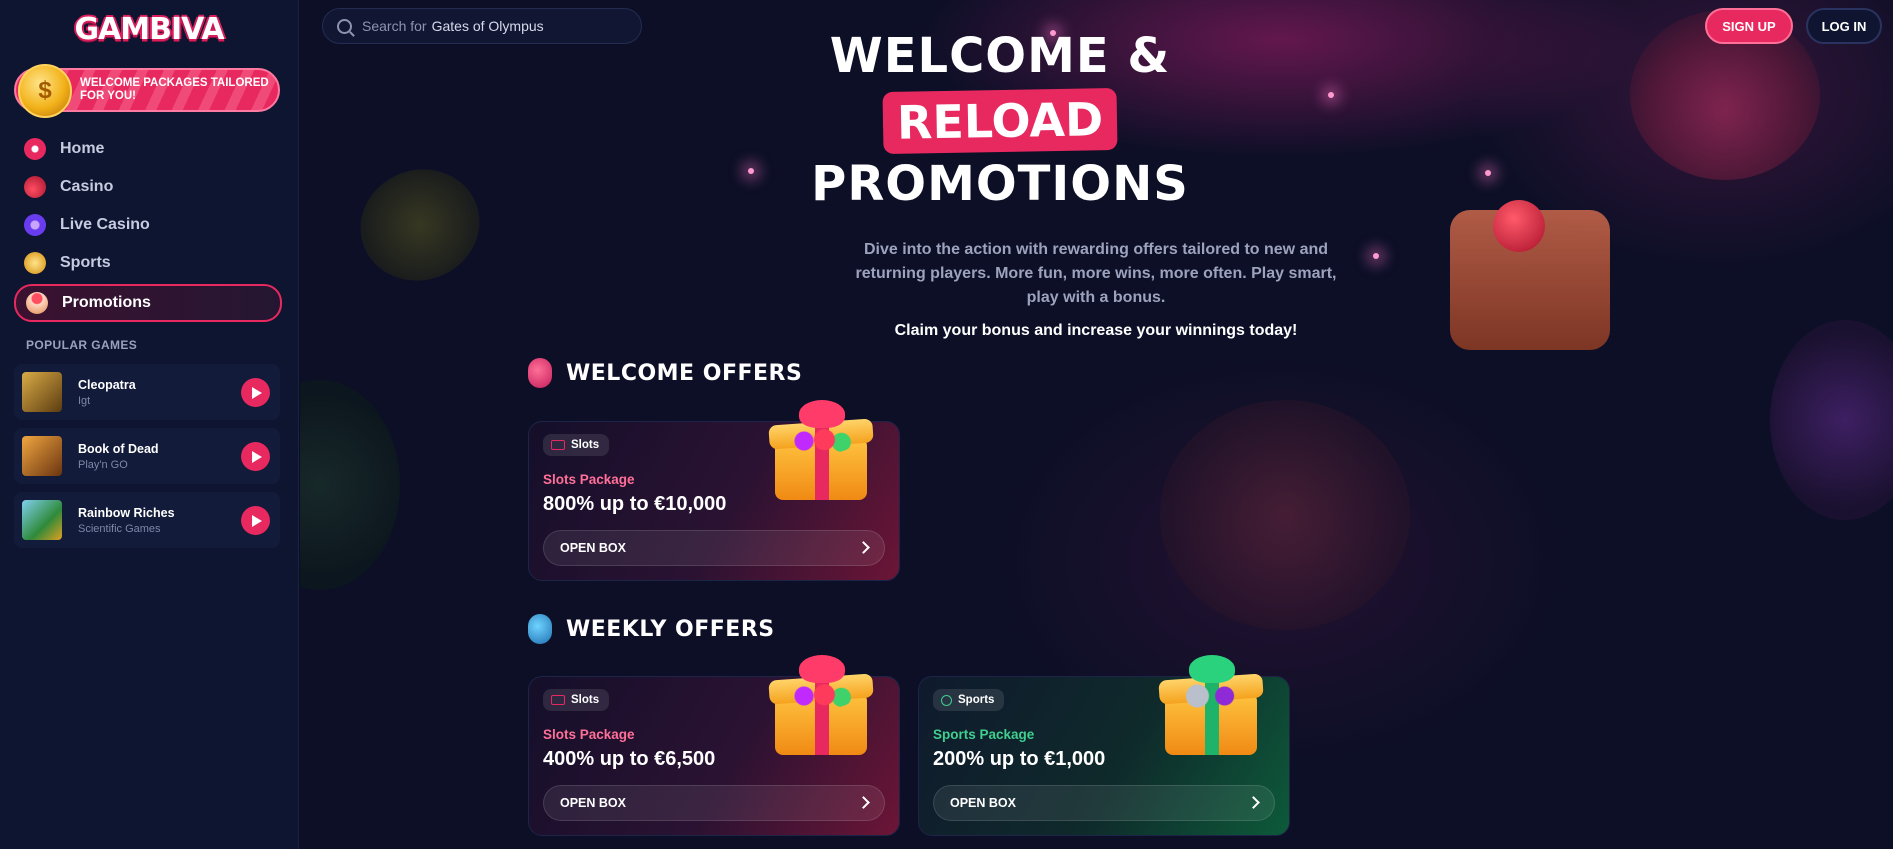 The height and width of the screenshot is (849, 1893). What do you see at coordinates (976, 700) in the screenshot?
I see `tag-label: Sports` at bounding box center [976, 700].